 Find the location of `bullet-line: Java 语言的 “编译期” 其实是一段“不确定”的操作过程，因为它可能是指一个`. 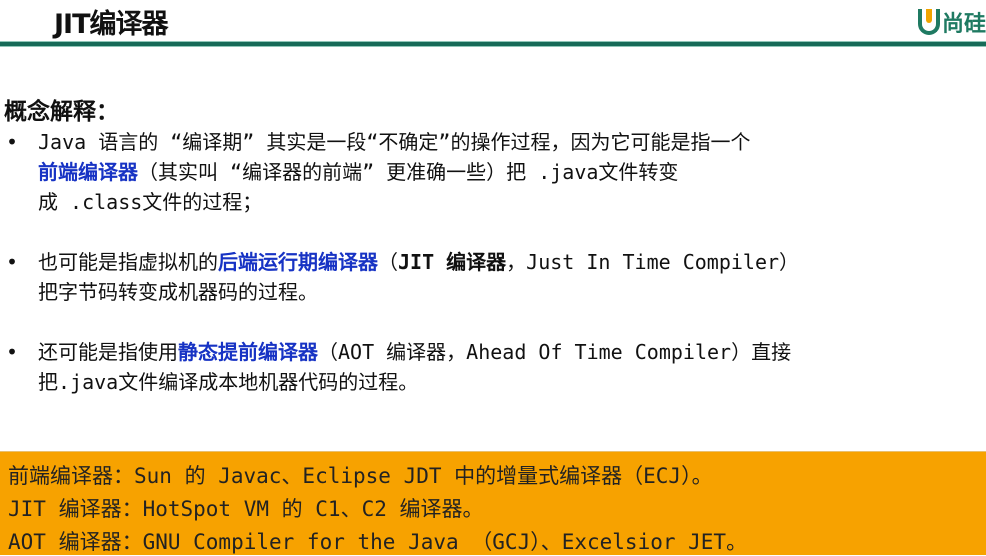

bullet-line: Java 语言的 “编译期” 其实是一段“不确定”的操作过程，因为它可能是指一个 is located at coordinates (394, 142).